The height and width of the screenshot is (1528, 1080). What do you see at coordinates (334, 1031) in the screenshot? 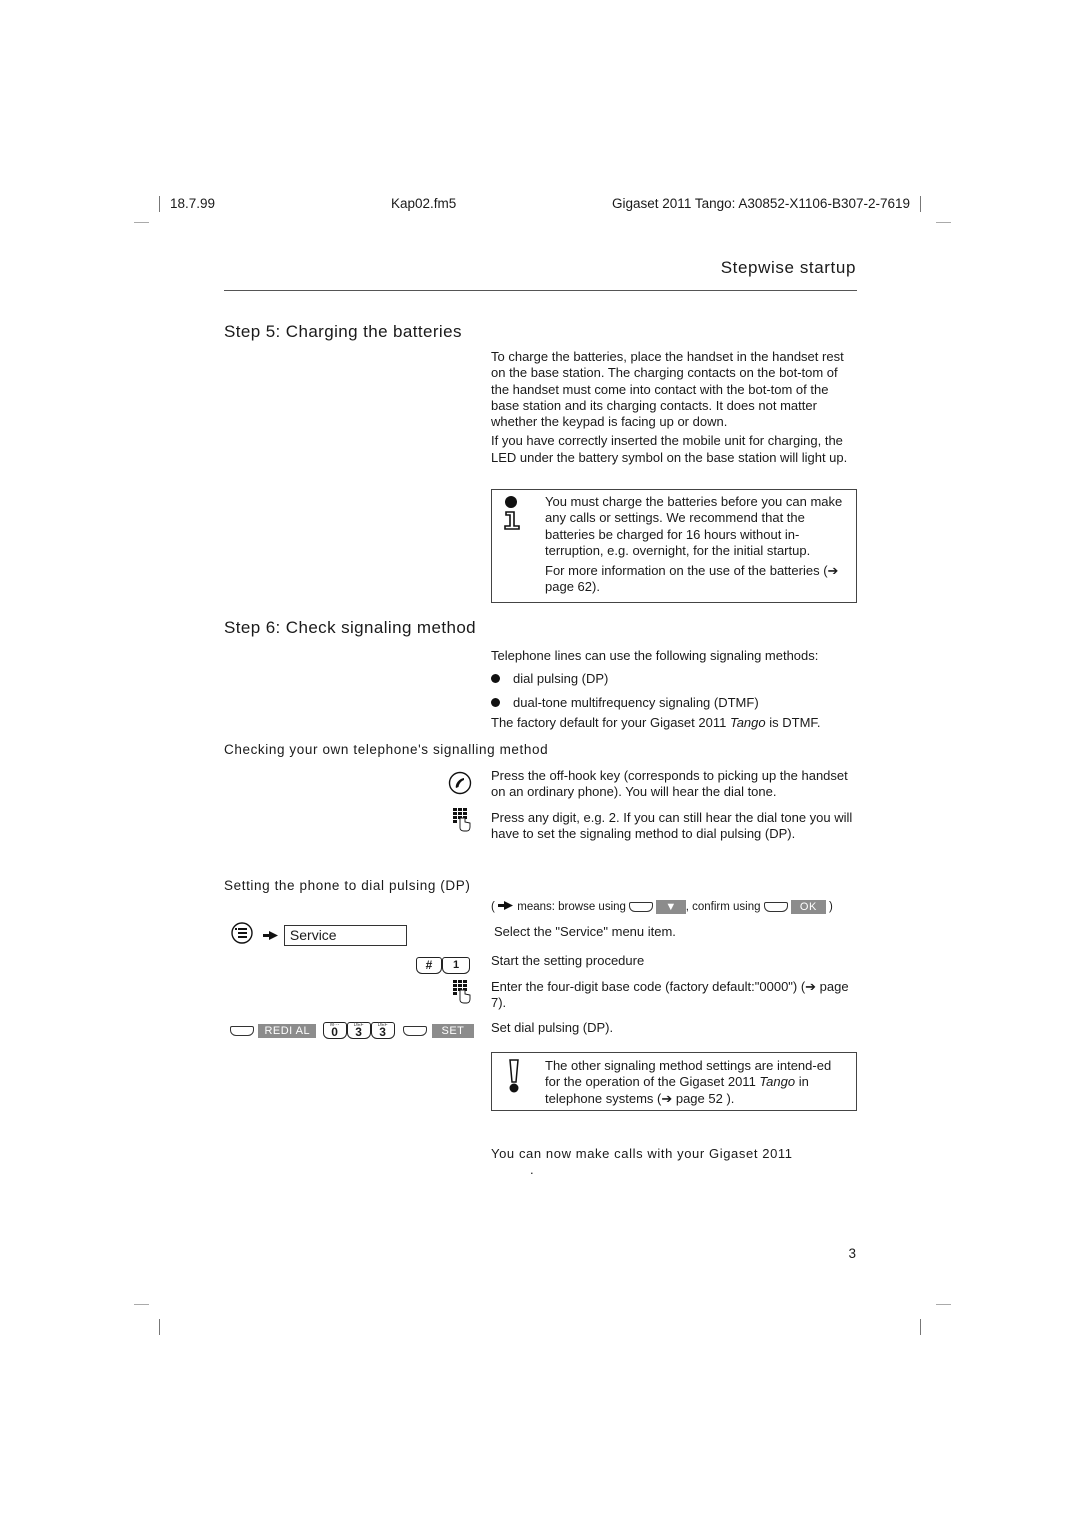
I see `key-0: M··- 0` at bounding box center [334, 1031].